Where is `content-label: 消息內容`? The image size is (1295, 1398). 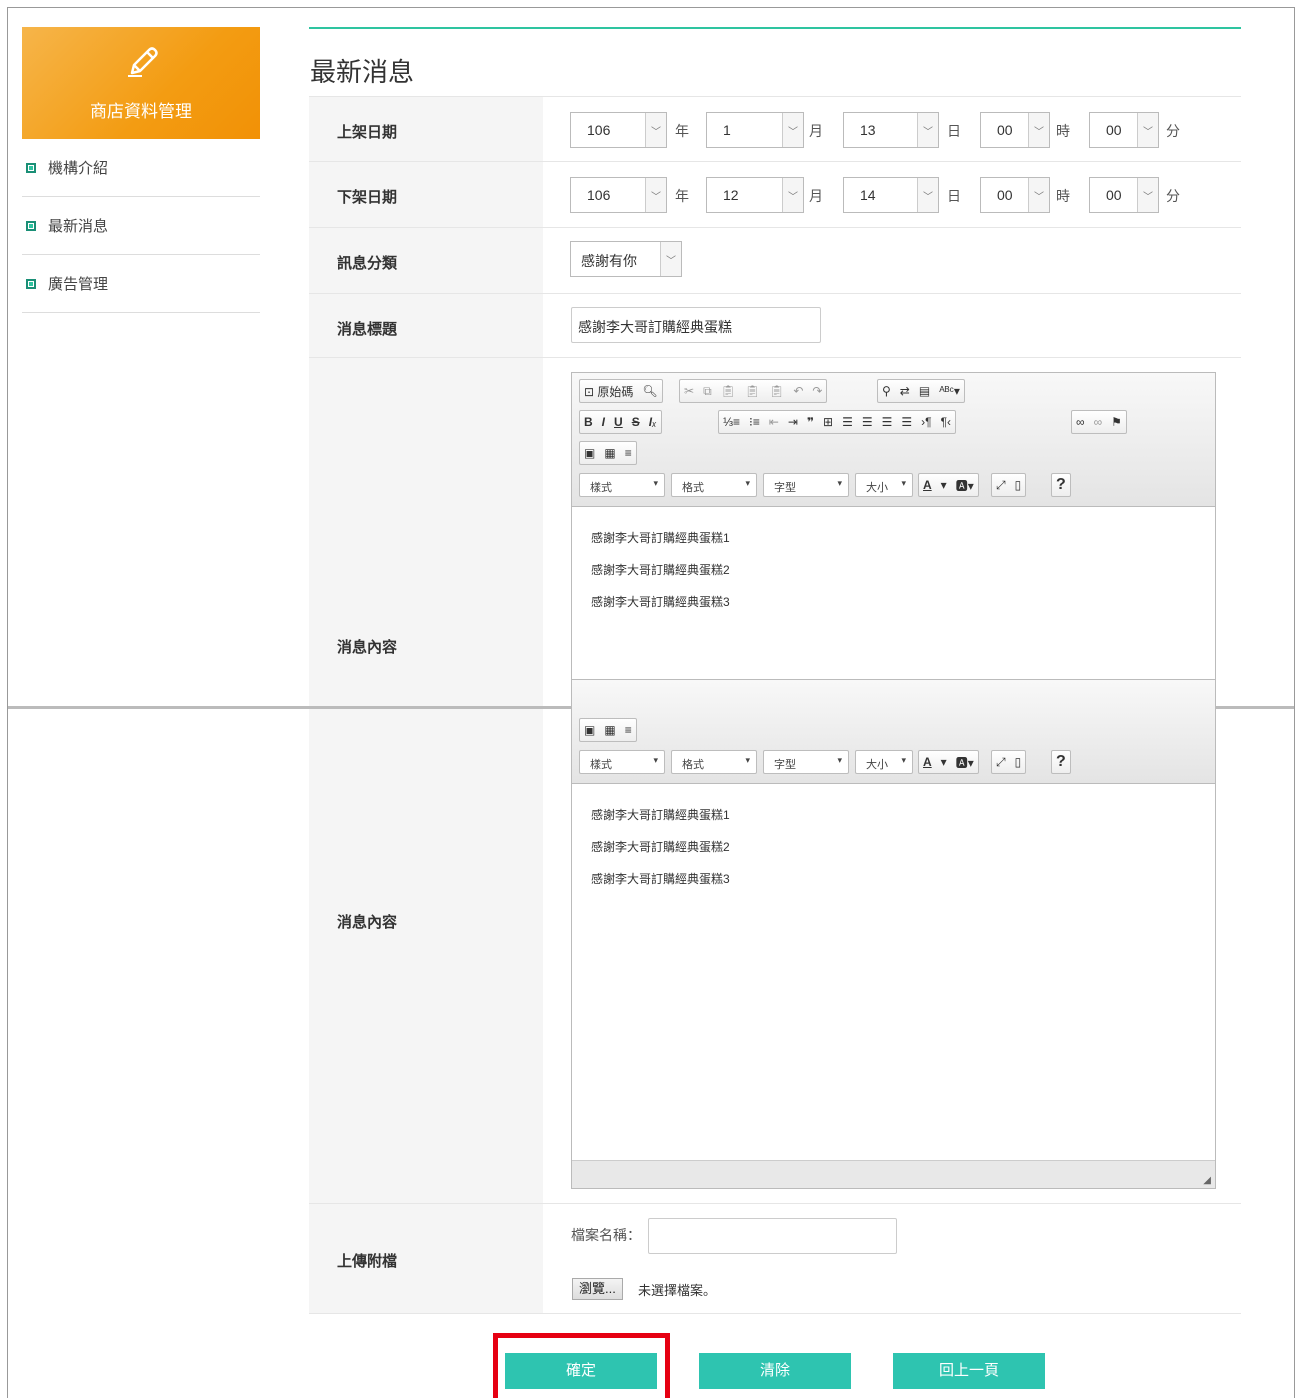 content-label: 消息內容 is located at coordinates (367, 922).